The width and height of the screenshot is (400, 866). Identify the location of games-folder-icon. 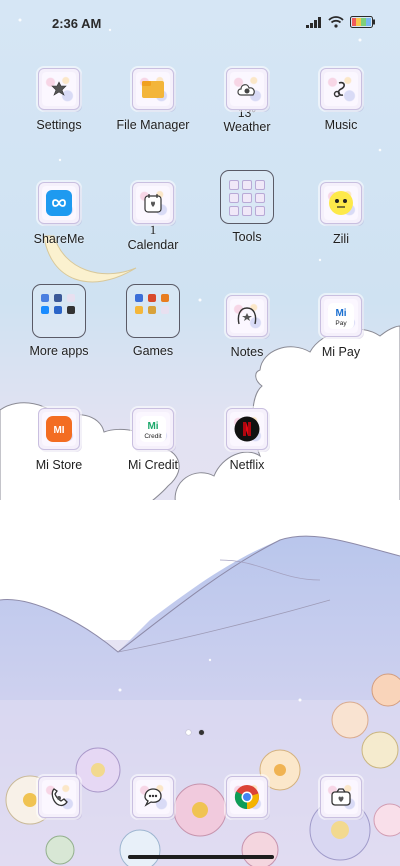
(153, 311).